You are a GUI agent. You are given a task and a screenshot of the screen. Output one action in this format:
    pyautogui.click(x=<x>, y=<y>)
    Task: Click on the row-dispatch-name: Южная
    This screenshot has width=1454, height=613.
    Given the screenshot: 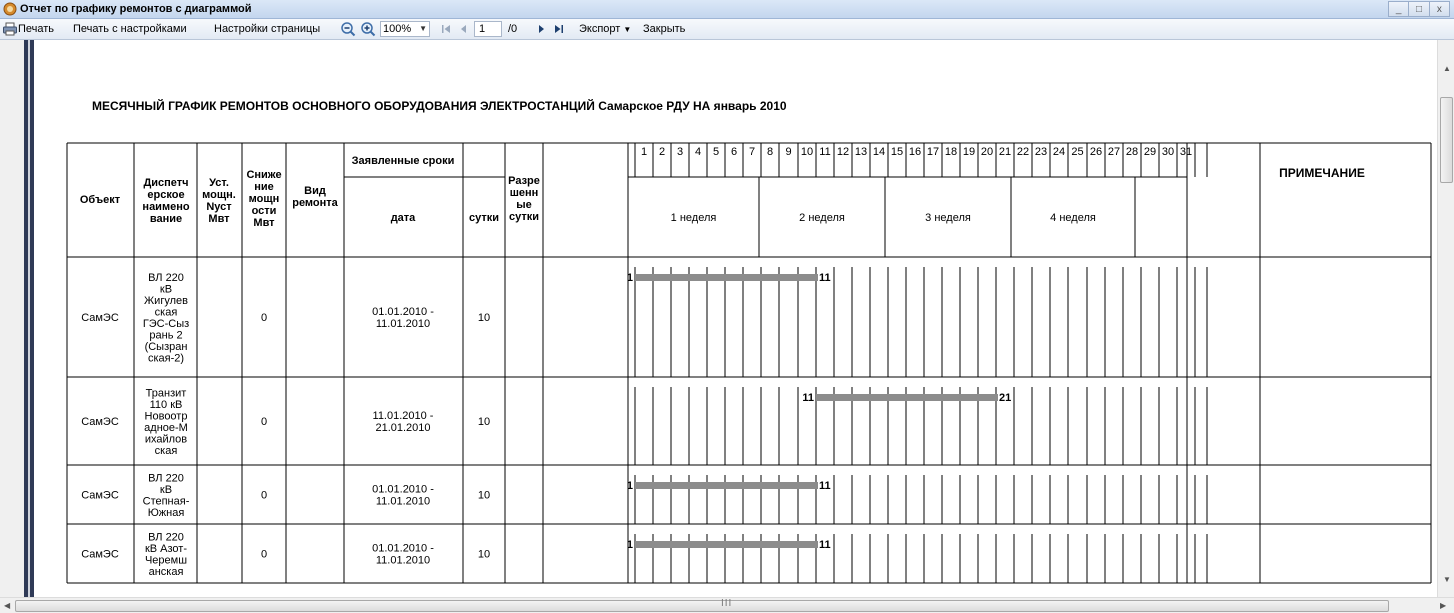 What is the action you would take?
    pyautogui.click(x=166, y=513)
    